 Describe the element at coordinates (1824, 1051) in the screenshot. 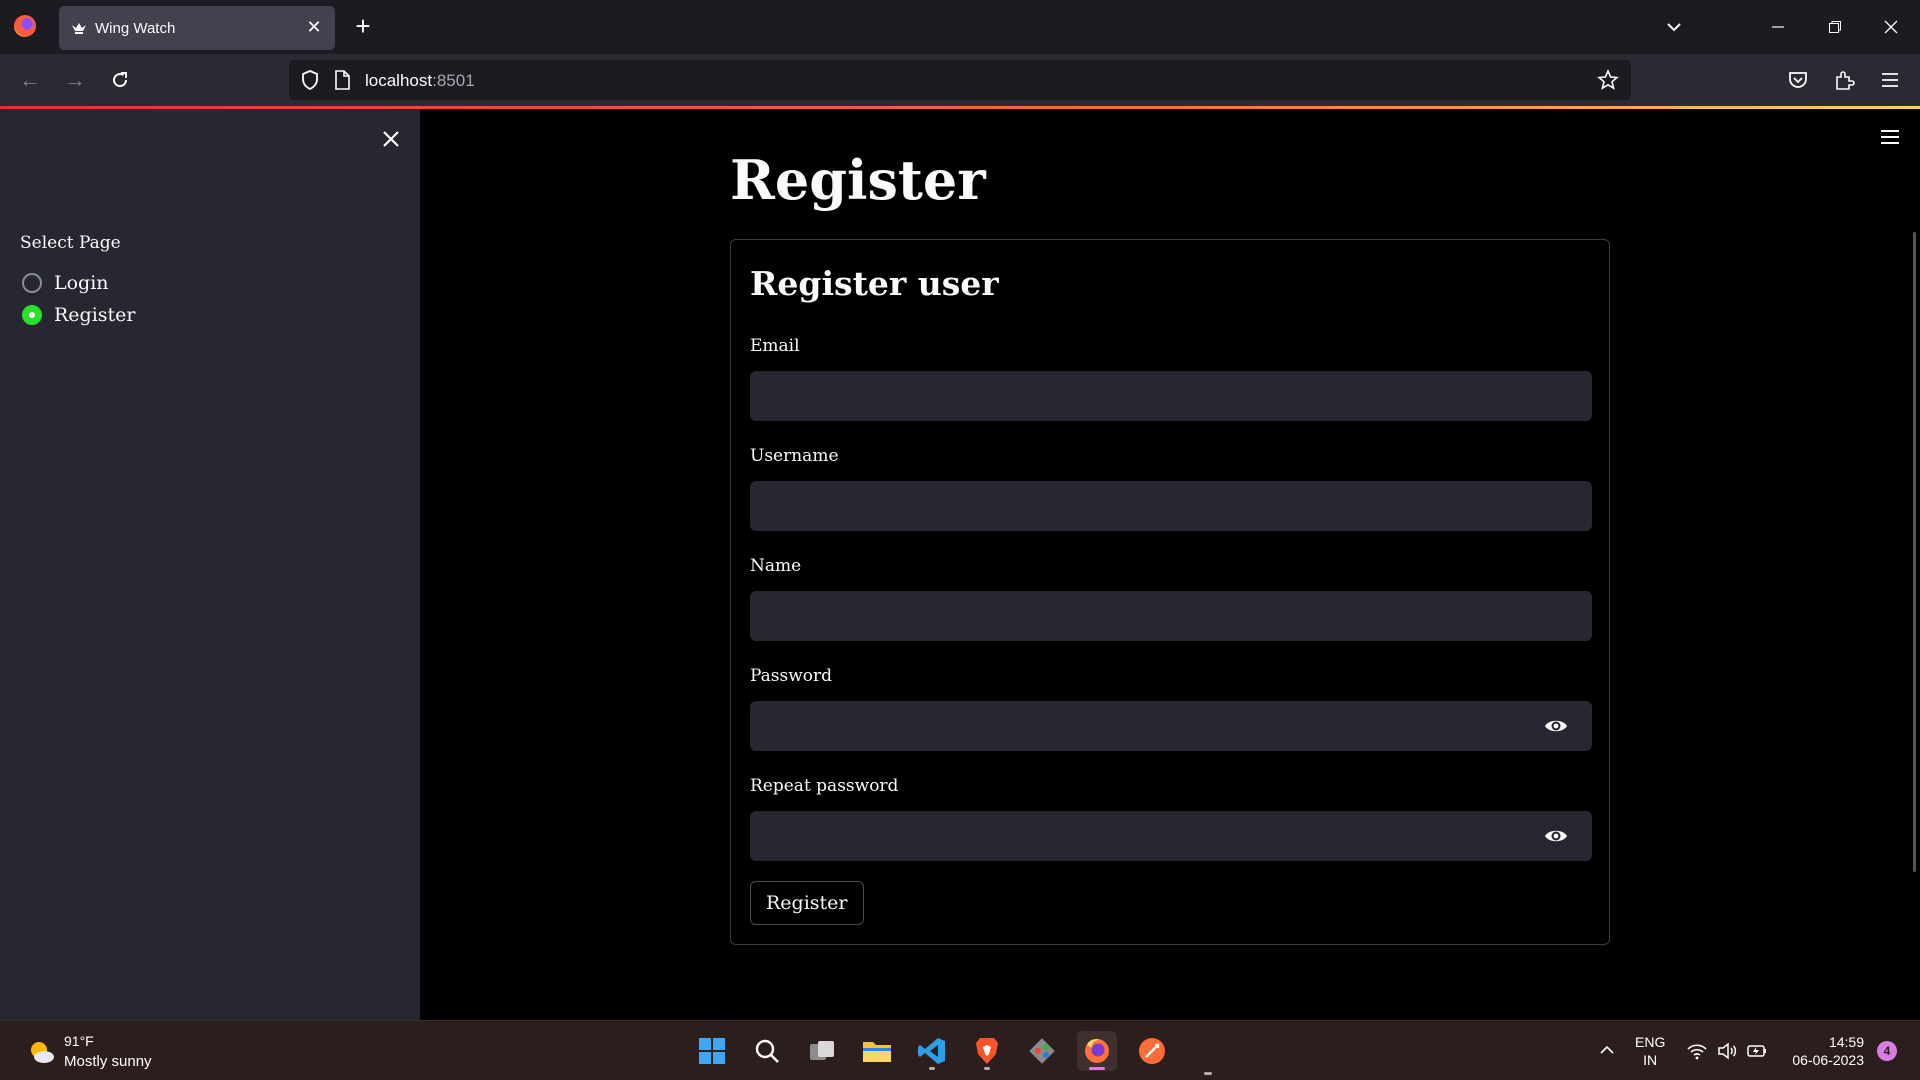

I see `system-clock: 14:59 06-06-2023` at that location.